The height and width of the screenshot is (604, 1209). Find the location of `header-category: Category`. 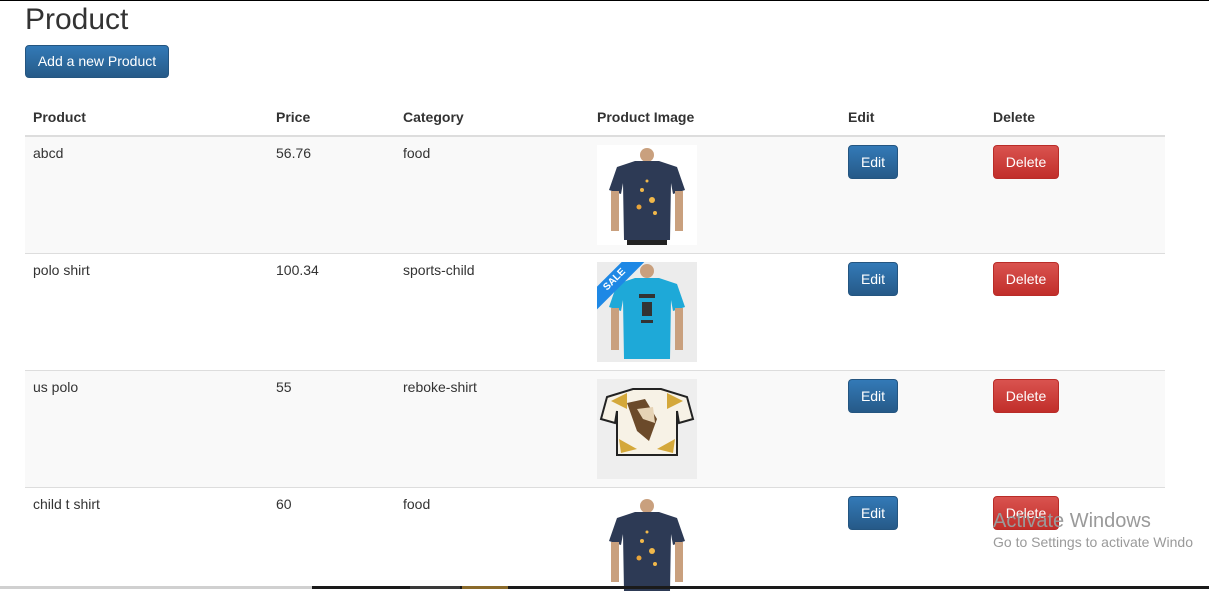

header-category: Category is located at coordinates (492, 118).